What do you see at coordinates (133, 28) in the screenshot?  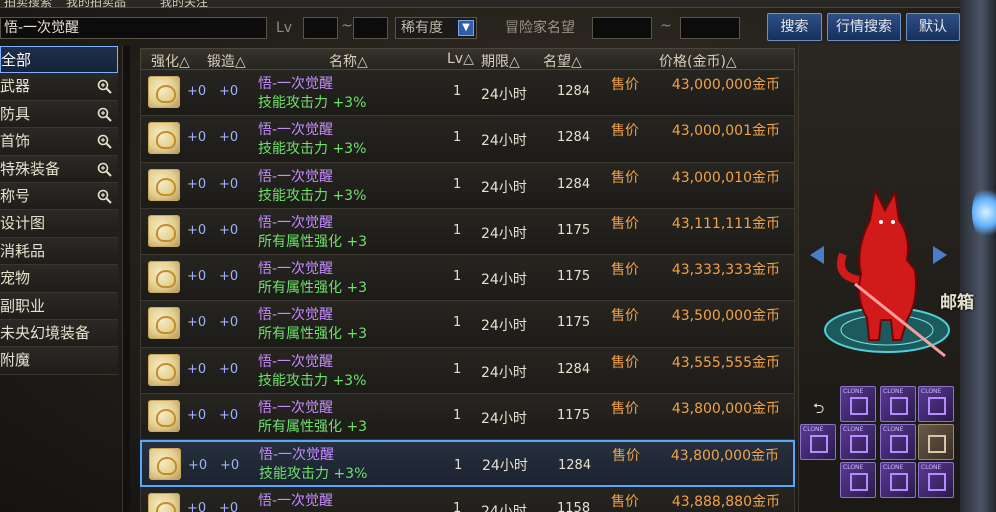 I see `item-name-input: 悟-一次觉醒` at bounding box center [133, 28].